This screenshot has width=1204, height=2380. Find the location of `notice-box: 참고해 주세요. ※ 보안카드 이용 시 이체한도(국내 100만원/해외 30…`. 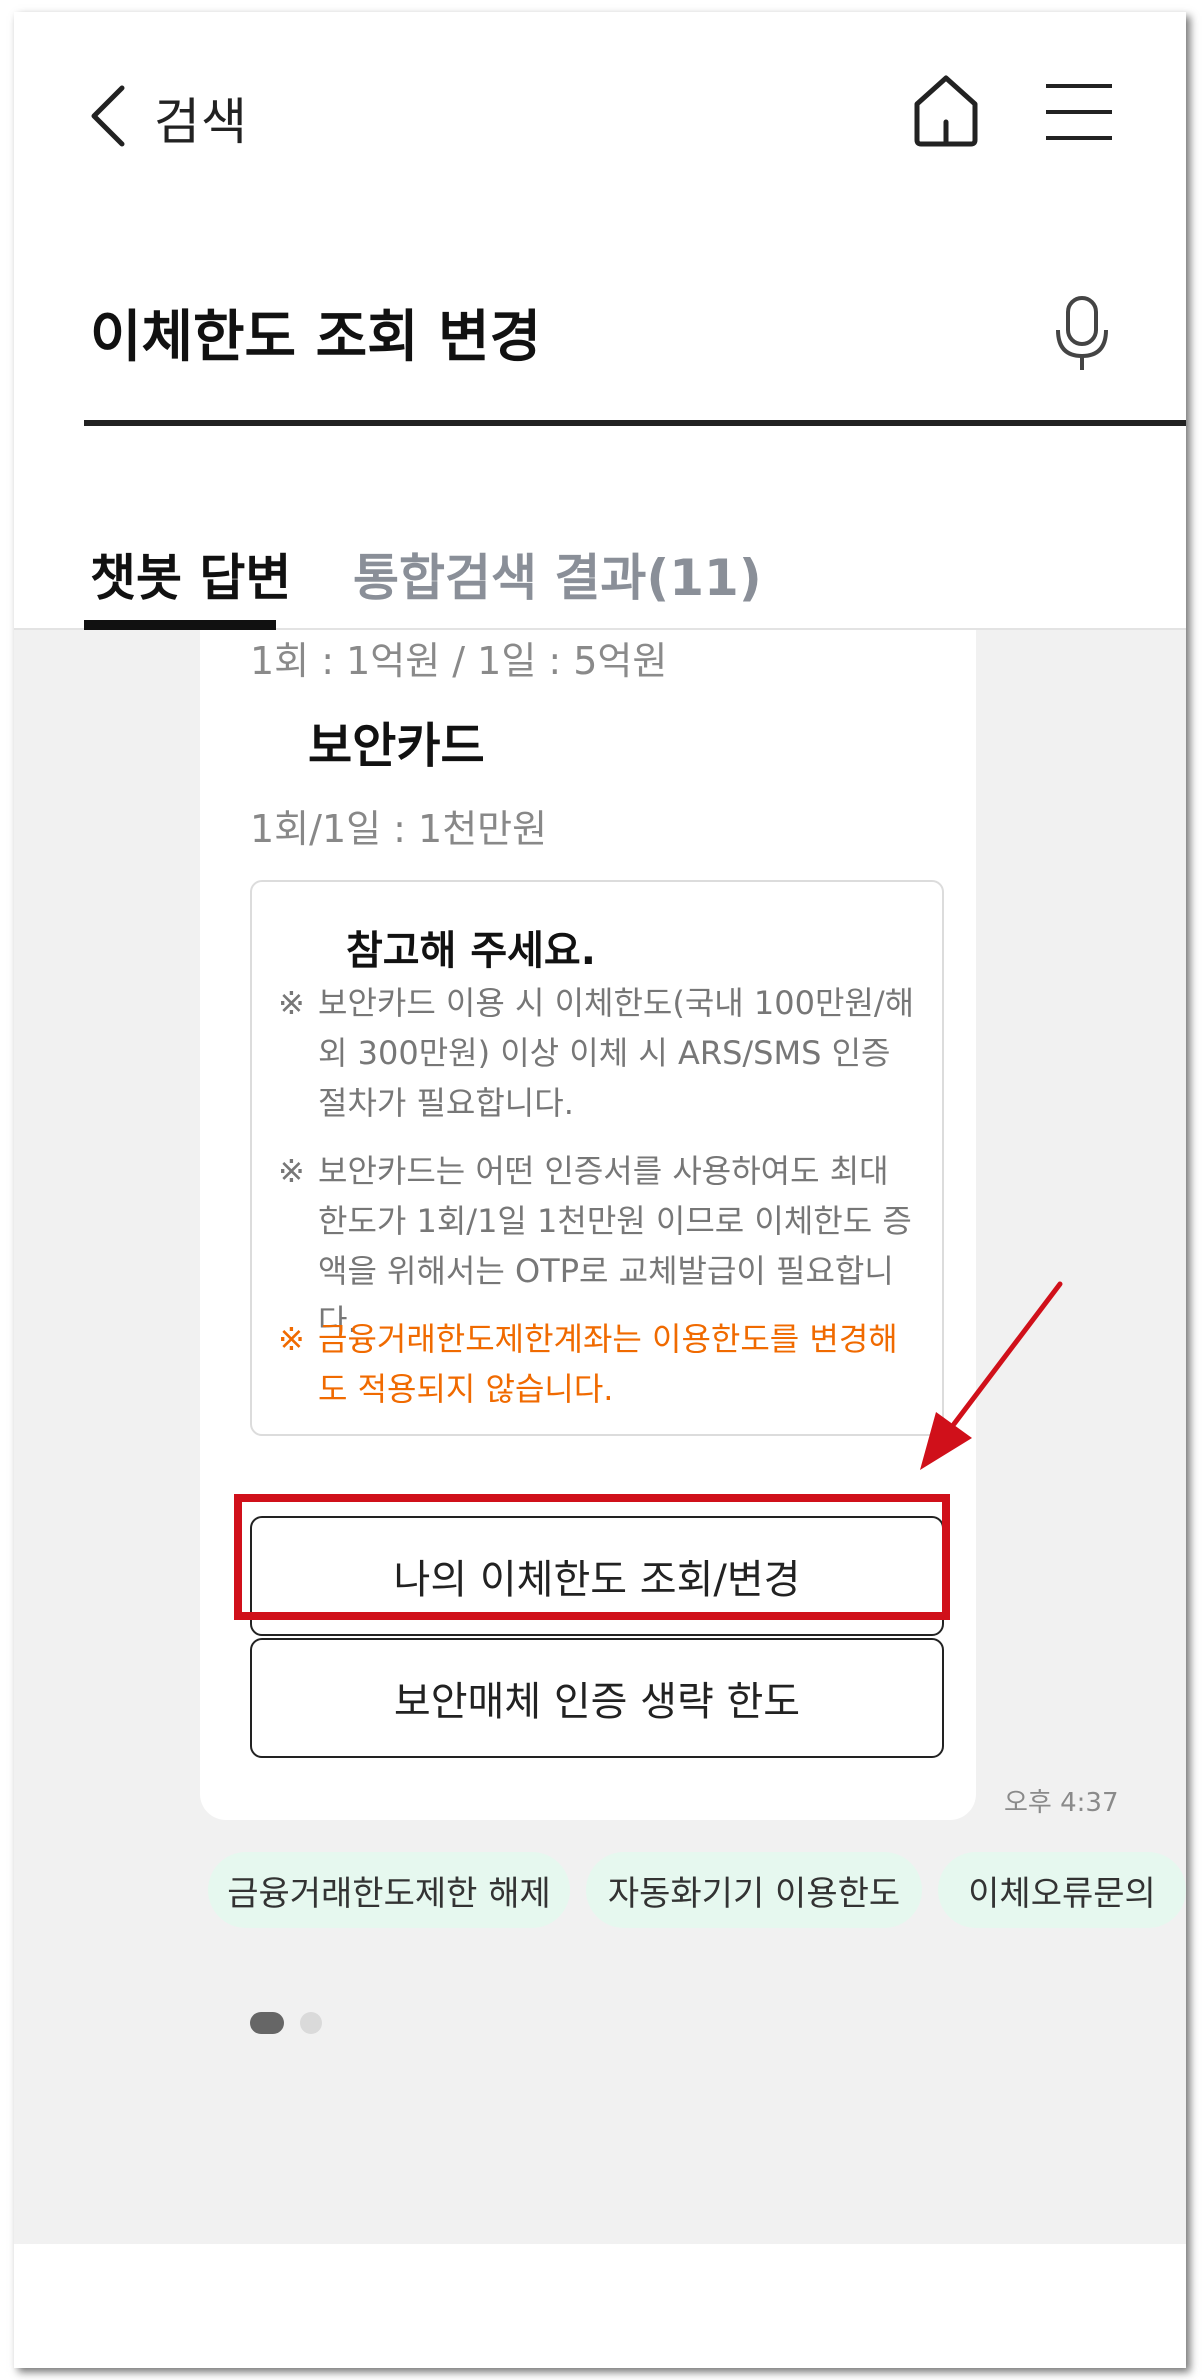

notice-box: 참고해 주세요. ※ 보안카드 이용 시 이체한도(국내 100만원/해외 30… is located at coordinates (597, 1158).